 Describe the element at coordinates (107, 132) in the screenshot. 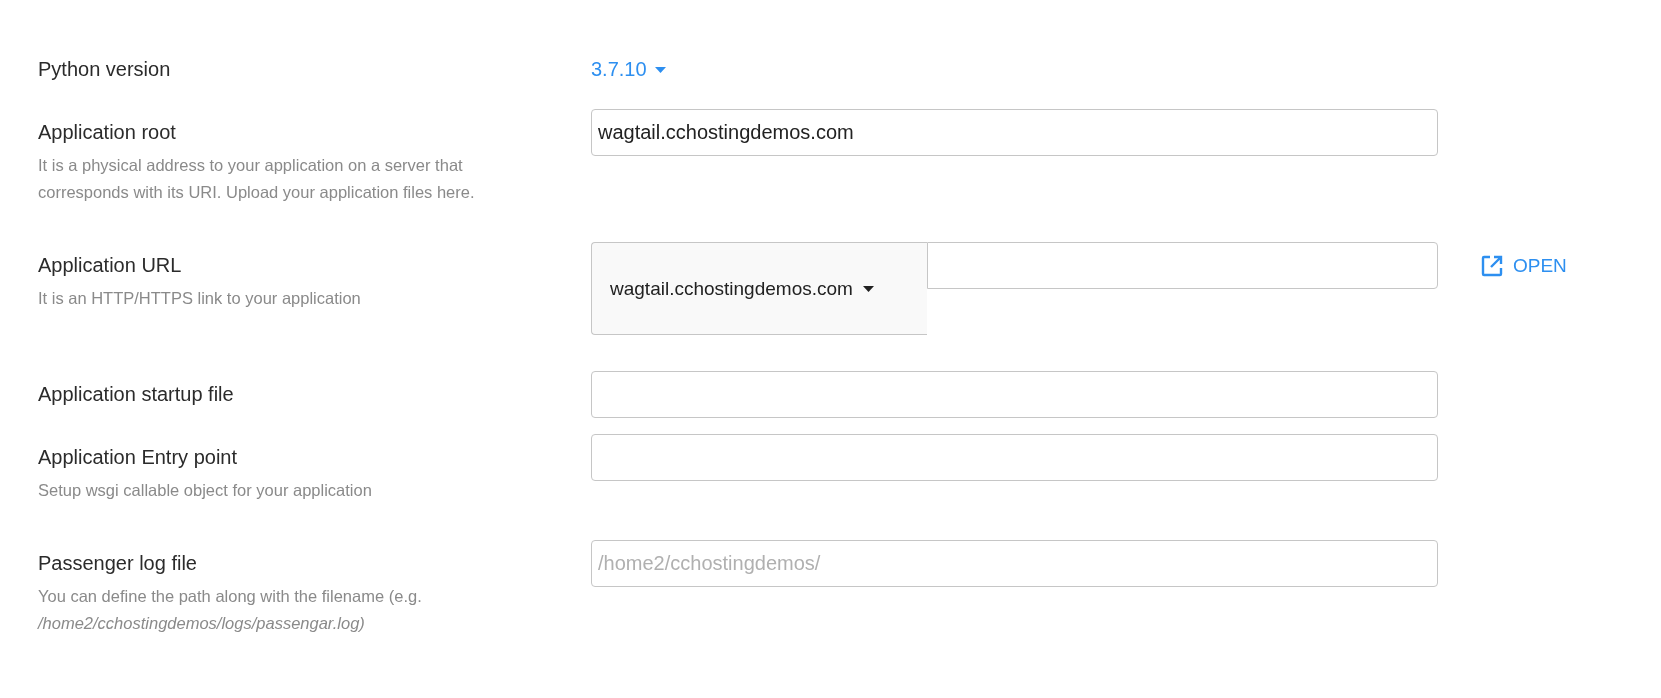

I see `field-label: Application root` at that location.